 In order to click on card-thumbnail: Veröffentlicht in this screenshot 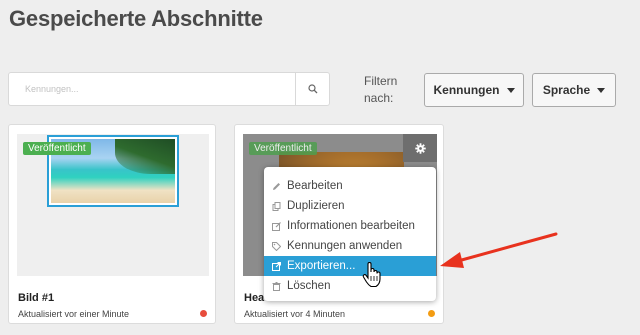, I will do `click(113, 205)`.